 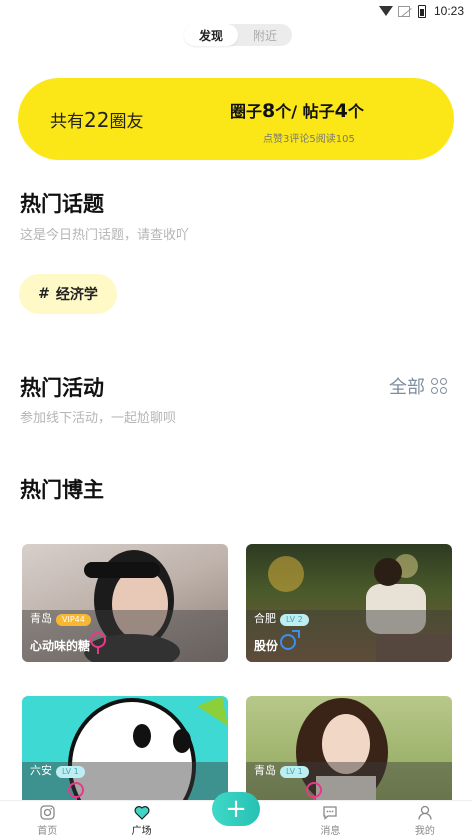 I want to click on blogger-city: 合肥, so click(x=265, y=618).